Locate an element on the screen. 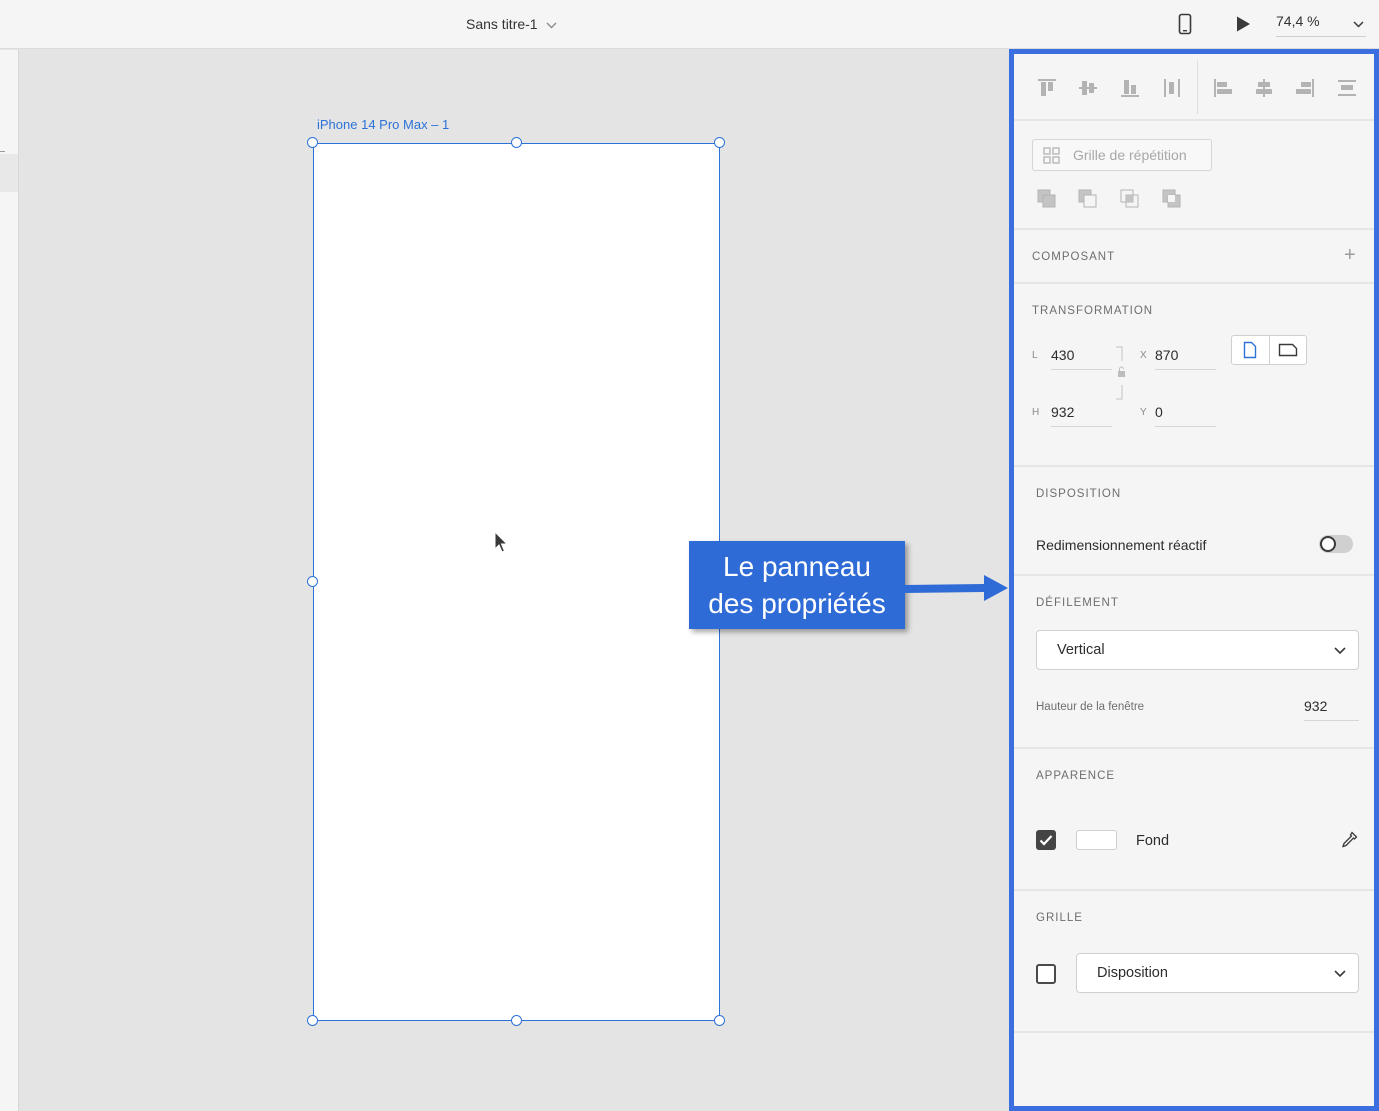 The image size is (1379, 1111). x-label: X is located at coordinates (1143, 355).